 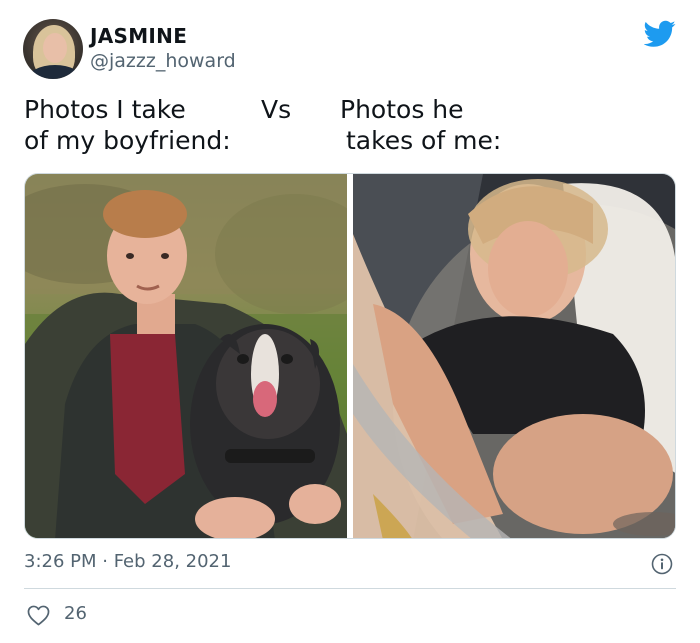 I want to click on heart-icon, so click(x=38, y=615).